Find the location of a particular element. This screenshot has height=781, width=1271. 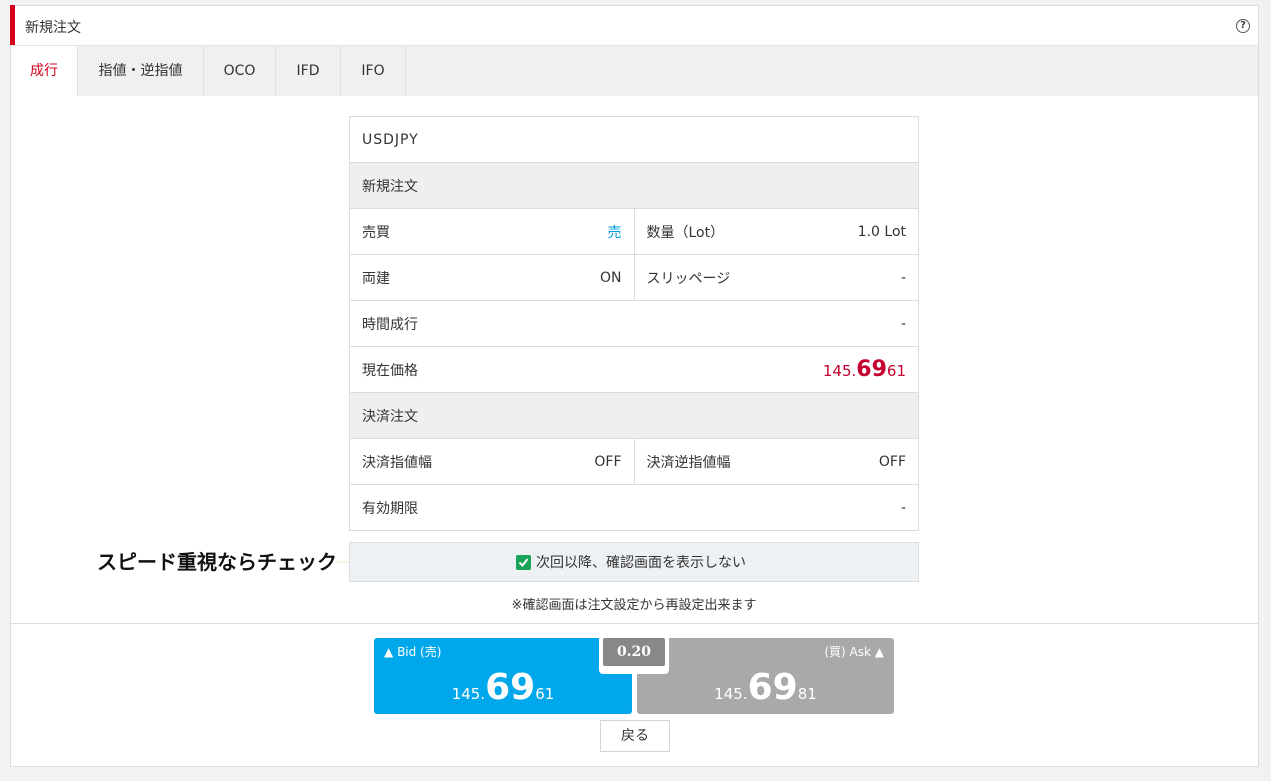

current-price: 145.6961 is located at coordinates (864, 369).